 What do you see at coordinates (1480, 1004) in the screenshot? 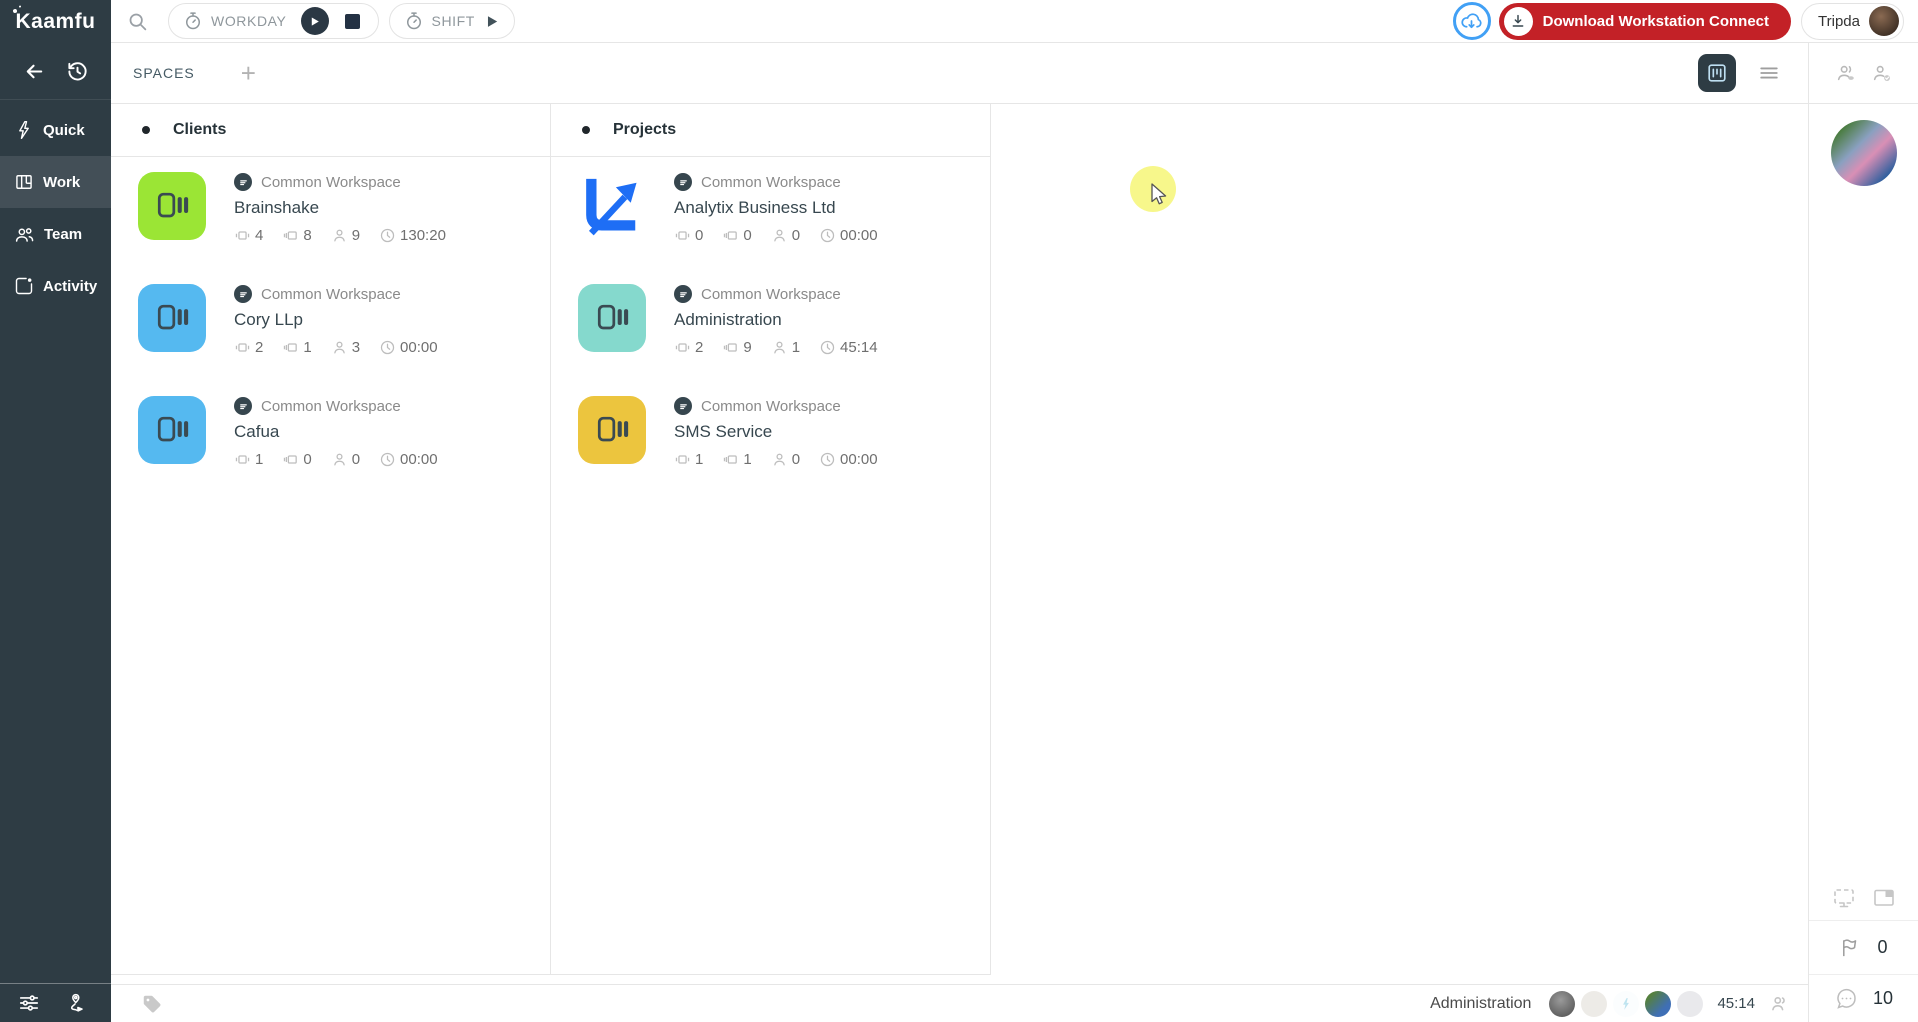
I see `active-workspace-label: Administration` at bounding box center [1480, 1004].